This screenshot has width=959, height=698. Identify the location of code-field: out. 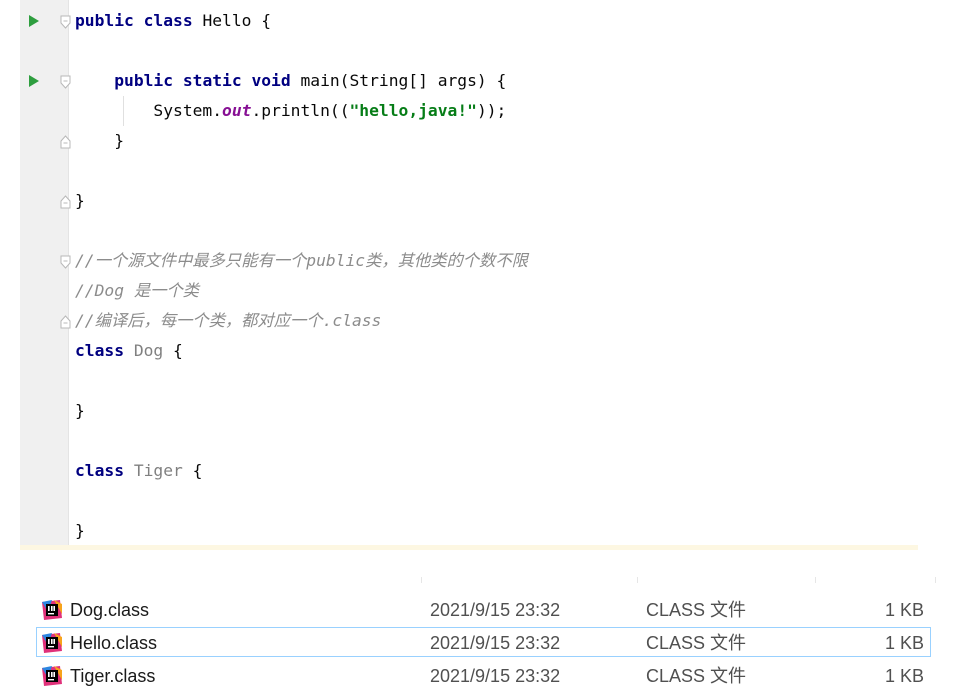
(237, 110).